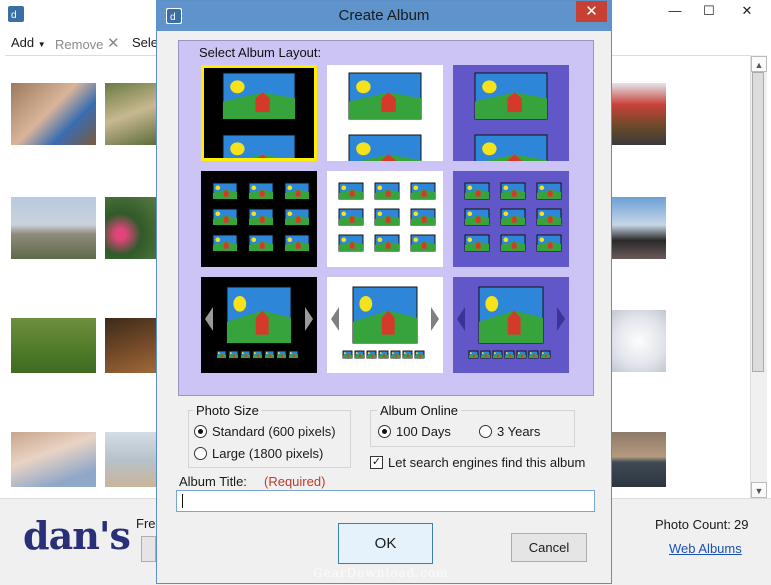 This screenshot has height=585, width=771. What do you see at coordinates (486, 462) in the screenshot?
I see `search-engines-label: Let search engines find this album` at bounding box center [486, 462].